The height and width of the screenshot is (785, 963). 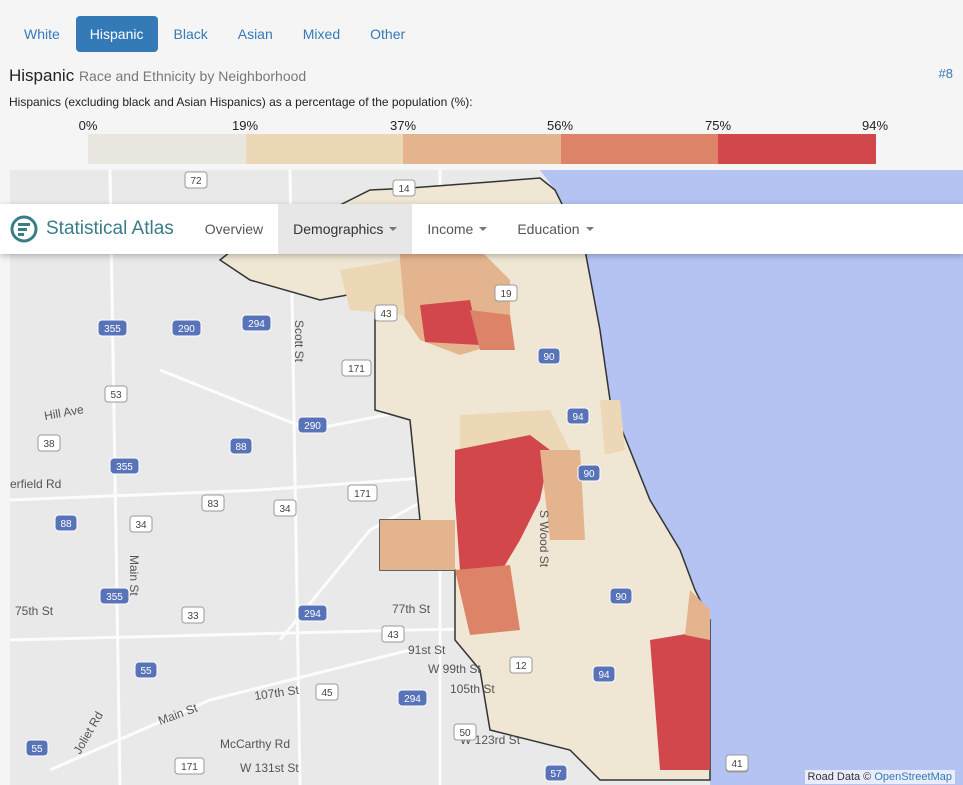 I want to click on nav-label: Demographics, so click(x=338, y=229).